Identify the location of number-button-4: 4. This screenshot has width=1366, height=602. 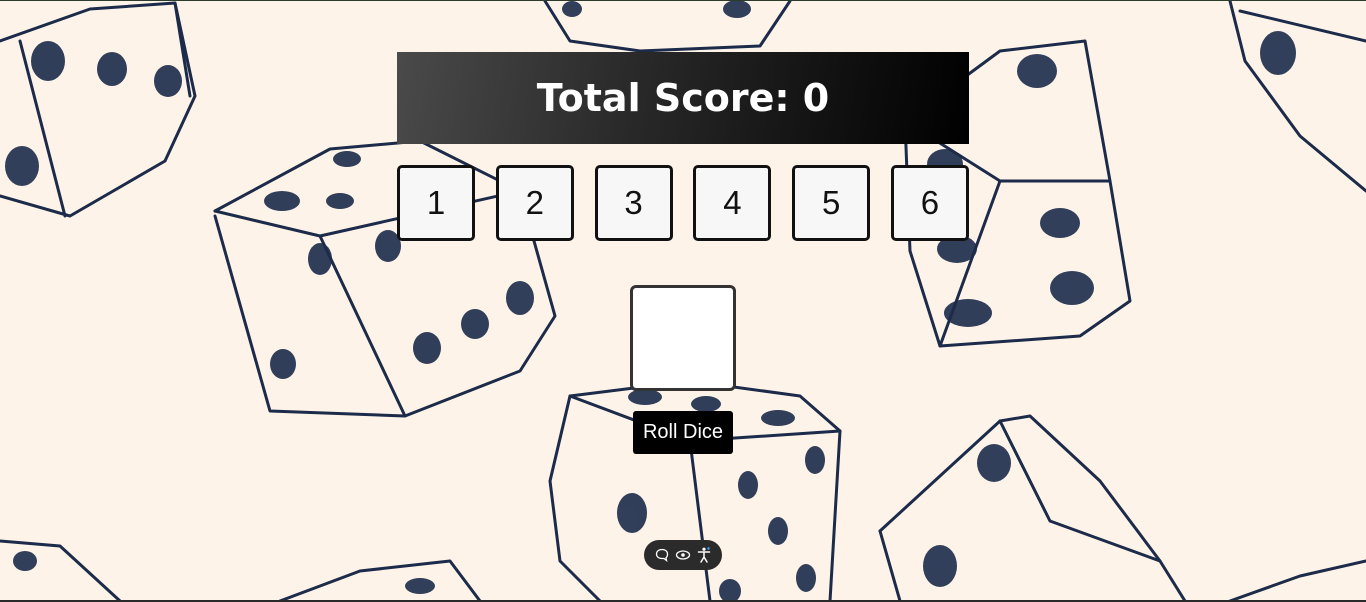
(732, 203).